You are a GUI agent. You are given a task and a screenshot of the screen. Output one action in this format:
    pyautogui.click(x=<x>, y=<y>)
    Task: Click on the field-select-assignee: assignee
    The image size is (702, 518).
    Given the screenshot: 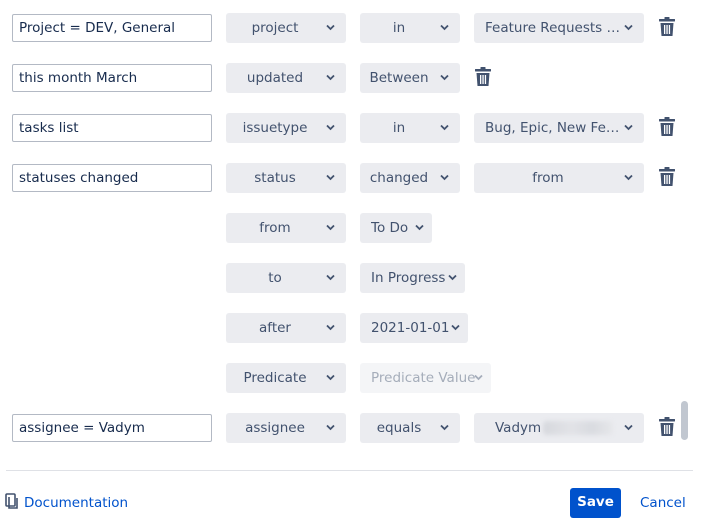 What is the action you would take?
    pyautogui.click(x=286, y=428)
    